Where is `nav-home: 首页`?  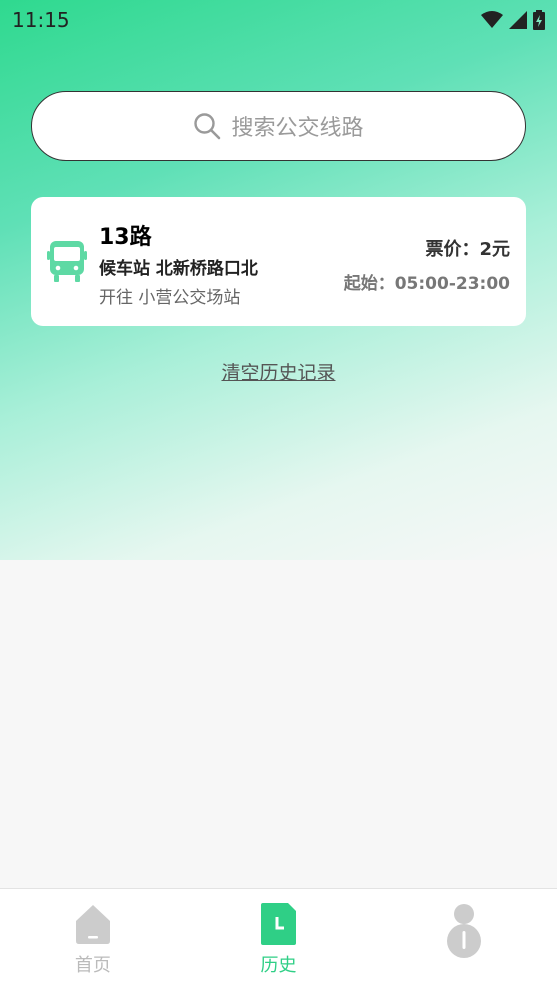
nav-home: 首页 is located at coordinates (93, 939).